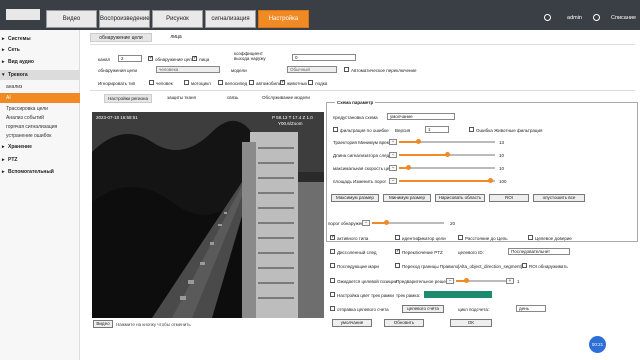  Describe the element at coordinates (40, 160) in the screenshot. I see `sidebar-item-ptz: PTZ` at that location.